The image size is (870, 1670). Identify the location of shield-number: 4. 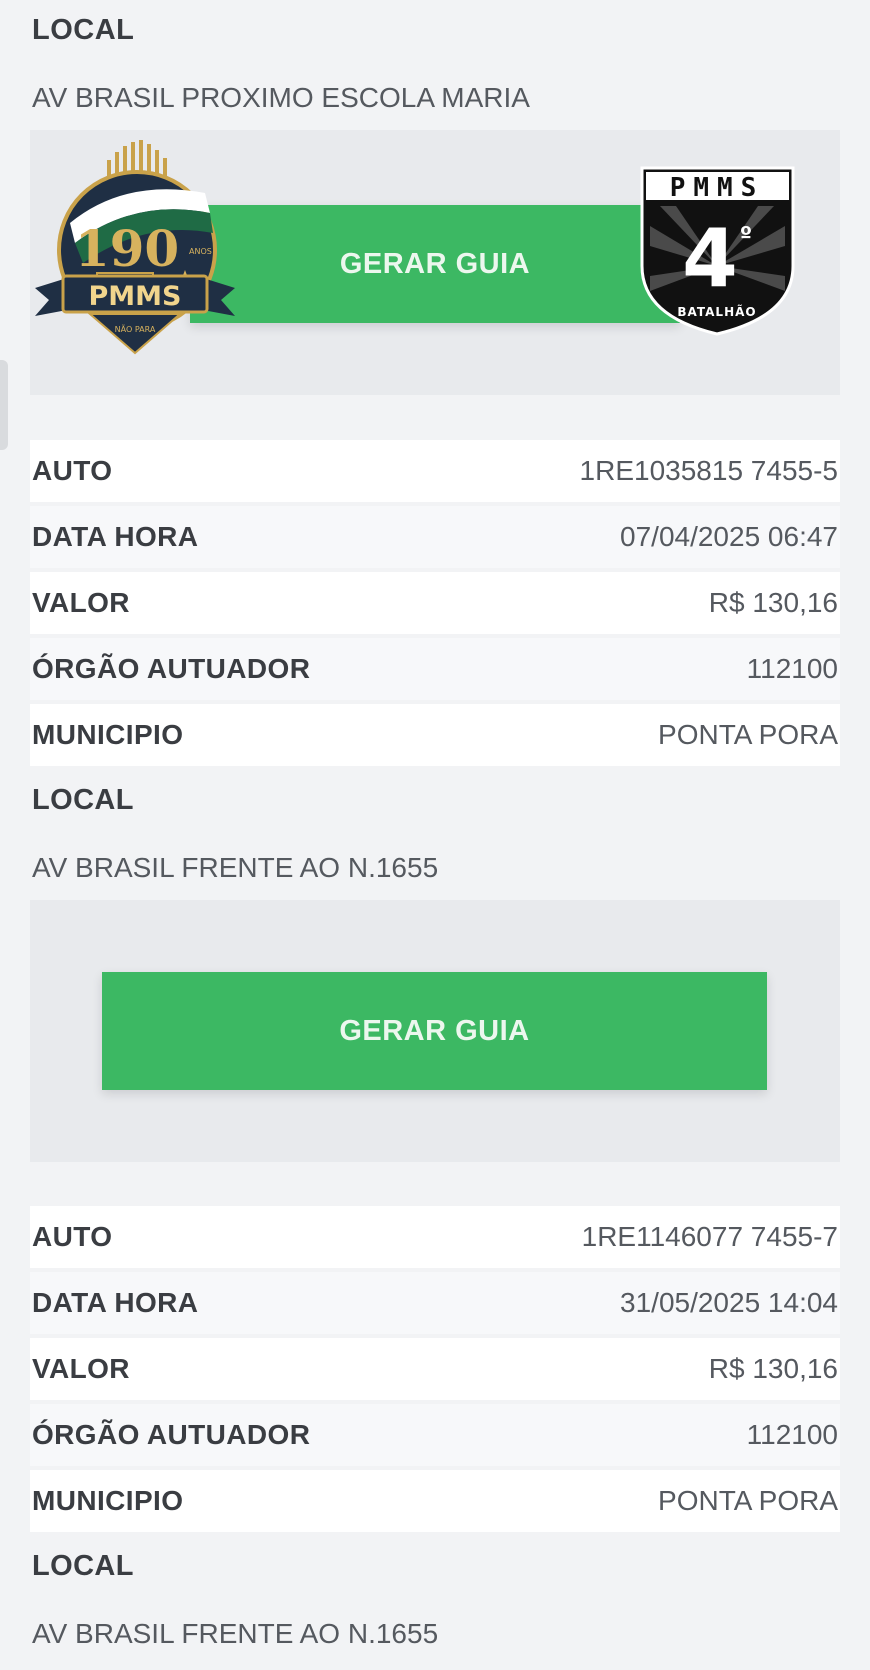
(710, 258).